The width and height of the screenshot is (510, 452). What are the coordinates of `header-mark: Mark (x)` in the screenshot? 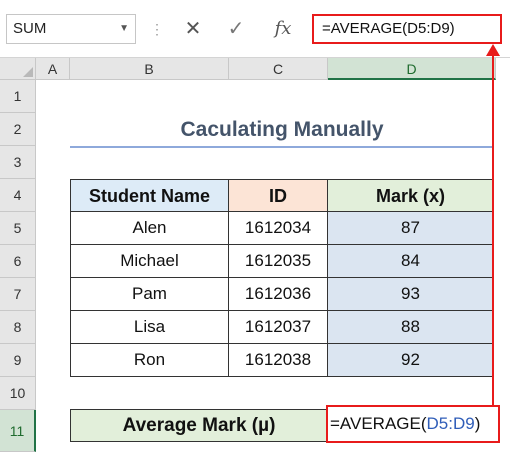 It's located at (411, 195).